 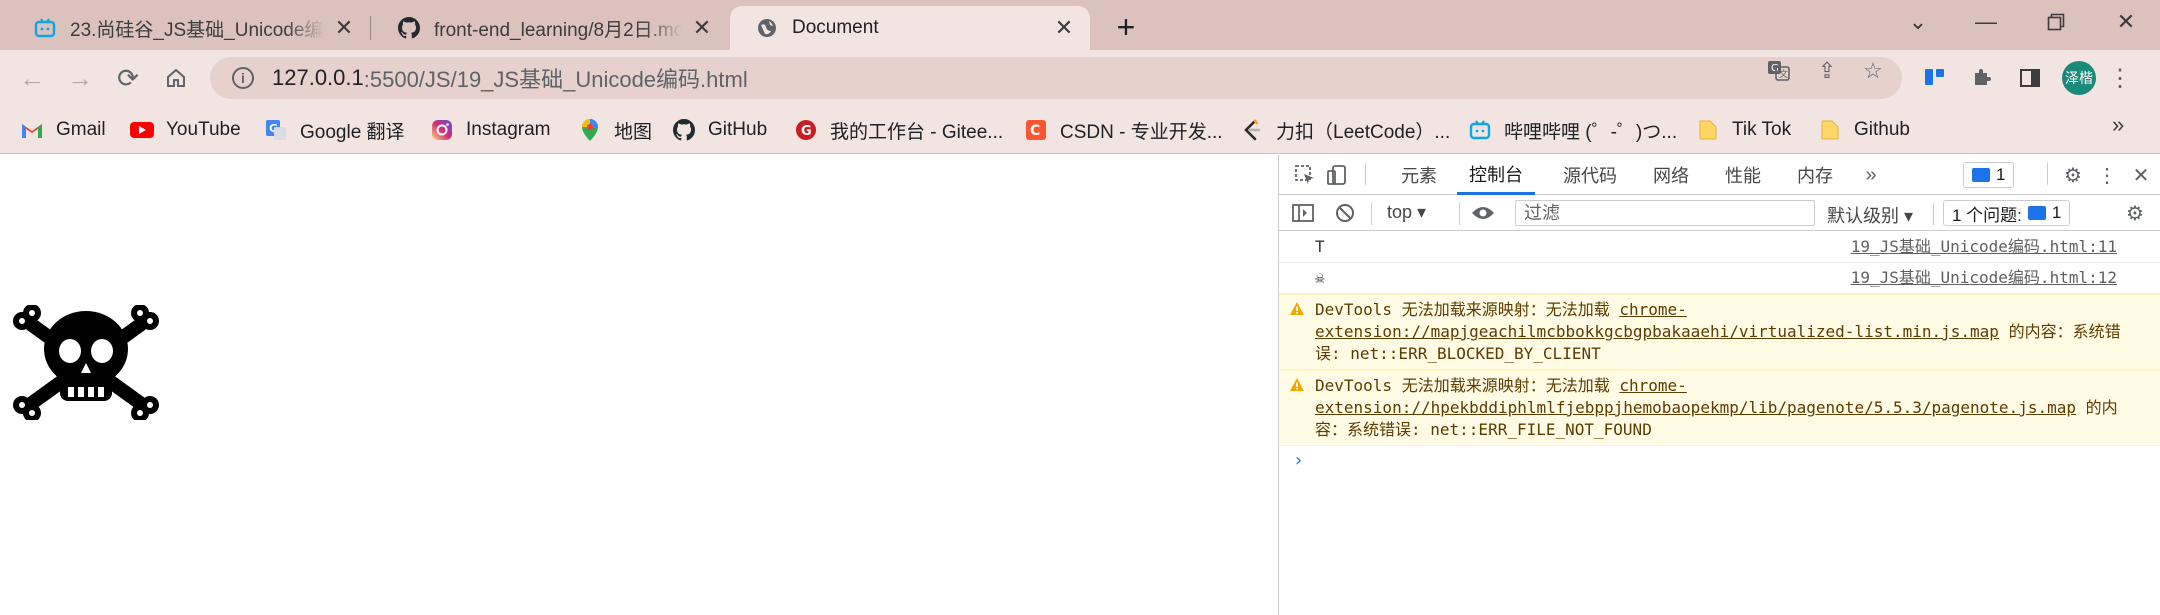 I want to click on issues-badge: 1, so click(x=1989, y=175).